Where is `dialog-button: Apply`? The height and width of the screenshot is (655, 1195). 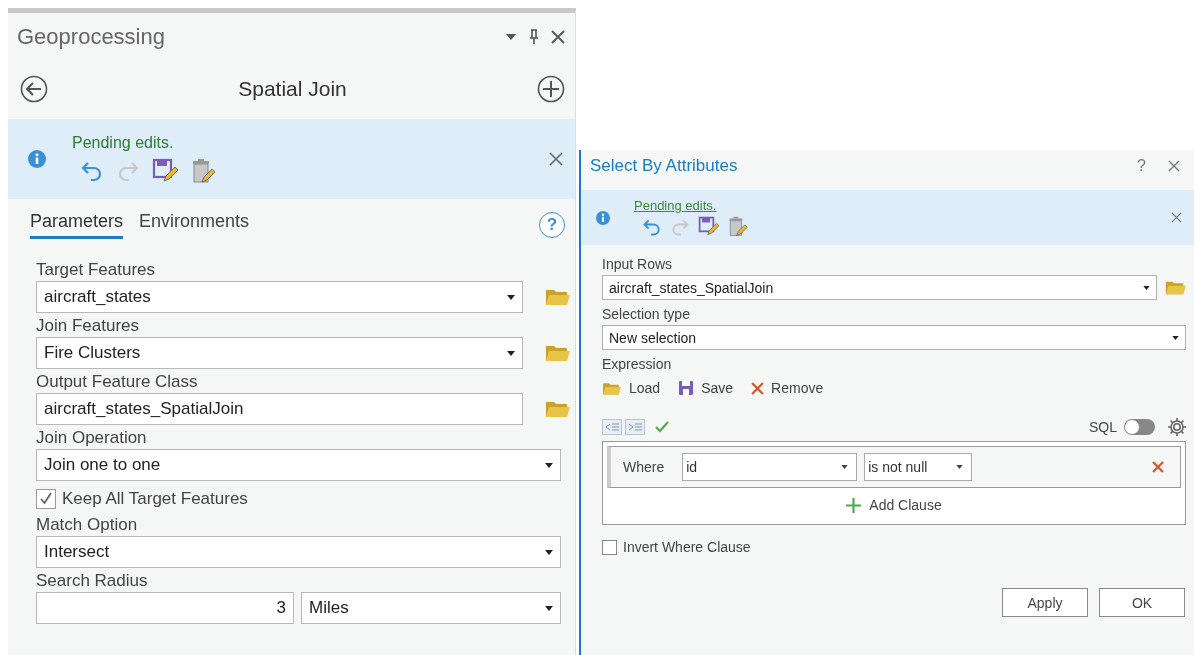 dialog-button: Apply is located at coordinates (1045, 602).